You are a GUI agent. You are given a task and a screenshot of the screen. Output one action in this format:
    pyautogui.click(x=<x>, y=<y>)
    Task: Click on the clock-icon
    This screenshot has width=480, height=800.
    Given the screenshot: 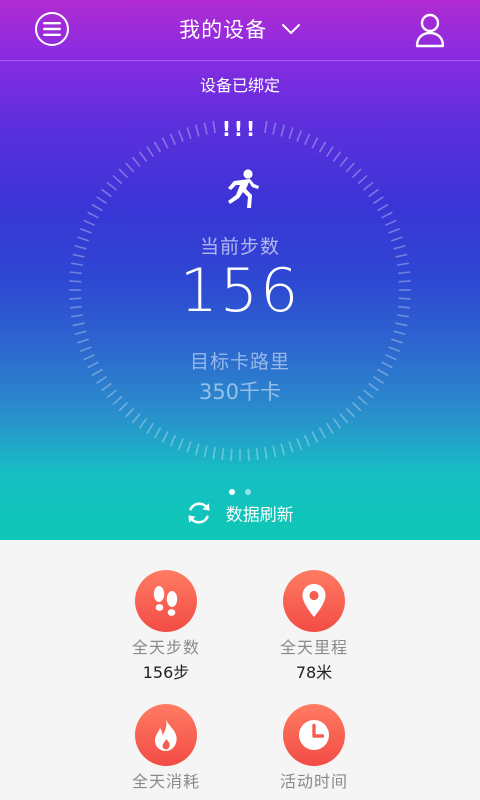 What is the action you would take?
    pyautogui.click(x=314, y=735)
    